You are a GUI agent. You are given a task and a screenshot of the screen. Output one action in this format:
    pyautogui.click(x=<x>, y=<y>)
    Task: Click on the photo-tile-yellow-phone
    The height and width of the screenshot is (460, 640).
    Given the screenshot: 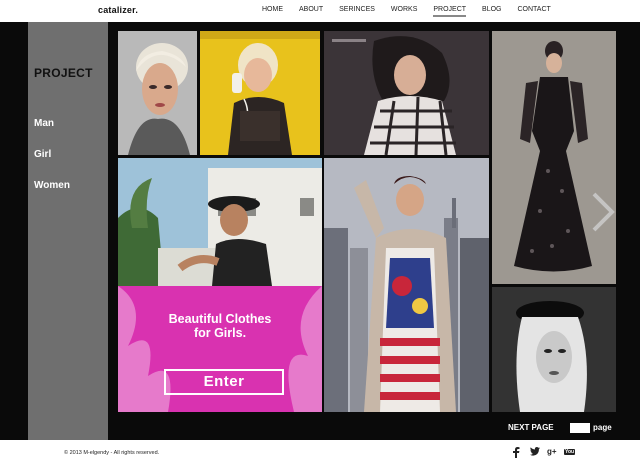 What is the action you would take?
    pyautogui.click(x=260, y=93)
    